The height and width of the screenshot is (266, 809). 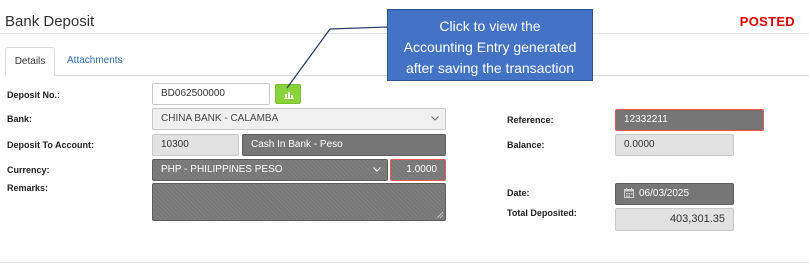 I want to click on exchange-rate-field: 1.0000, so click(x=418, y=170).